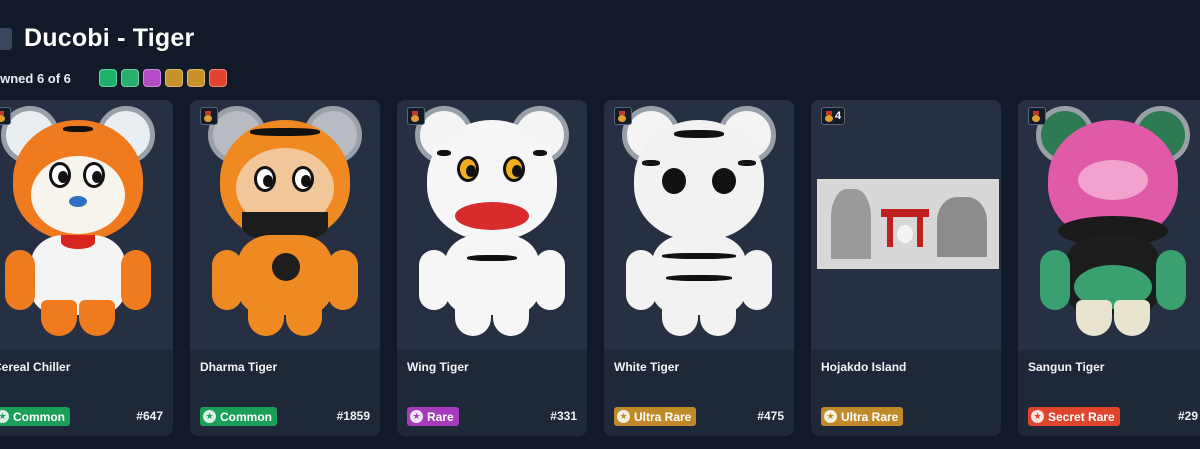 This screenshot has width=1200, height=449. I want to click on card-name: Dharma Tiger, so click(239, 367).